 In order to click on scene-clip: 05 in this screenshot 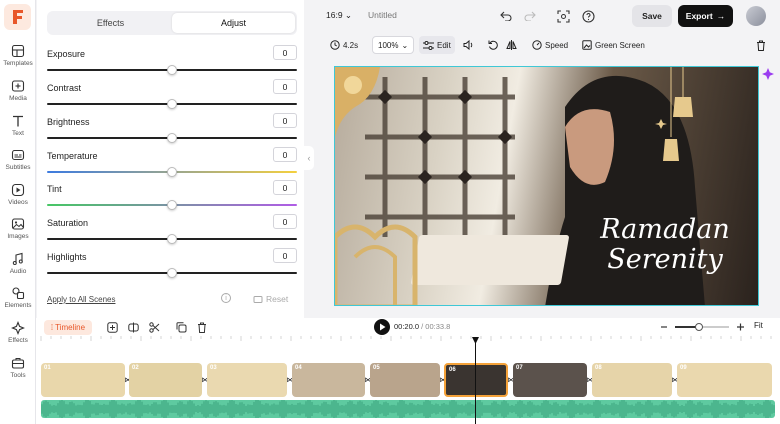, I will do `click(405, 380)`.